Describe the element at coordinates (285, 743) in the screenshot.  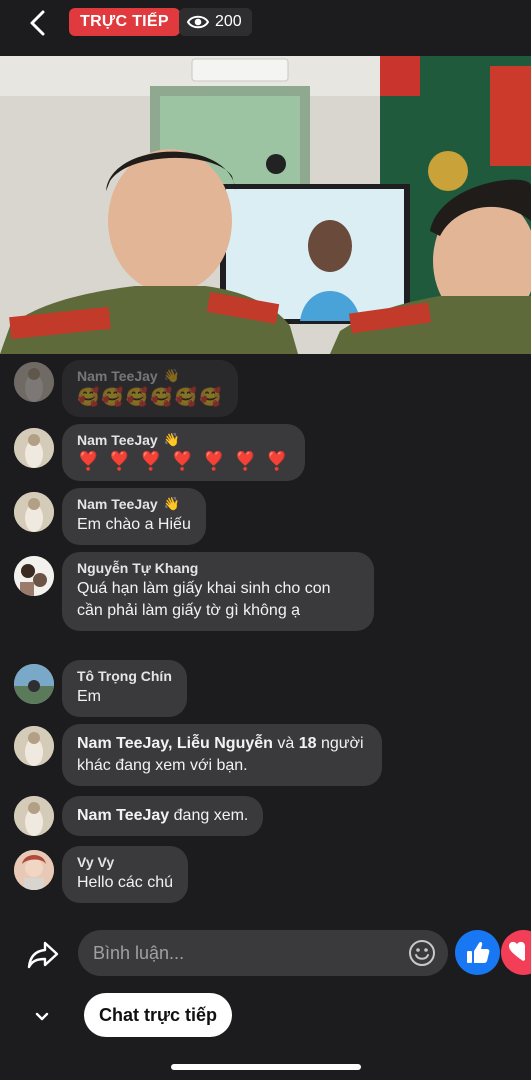
I see `conjunction: và` at that location.